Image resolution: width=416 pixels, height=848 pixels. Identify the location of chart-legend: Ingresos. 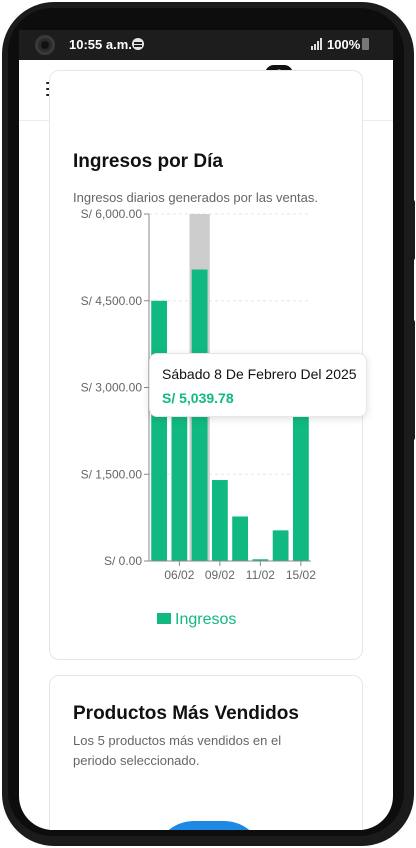
(196, 620).